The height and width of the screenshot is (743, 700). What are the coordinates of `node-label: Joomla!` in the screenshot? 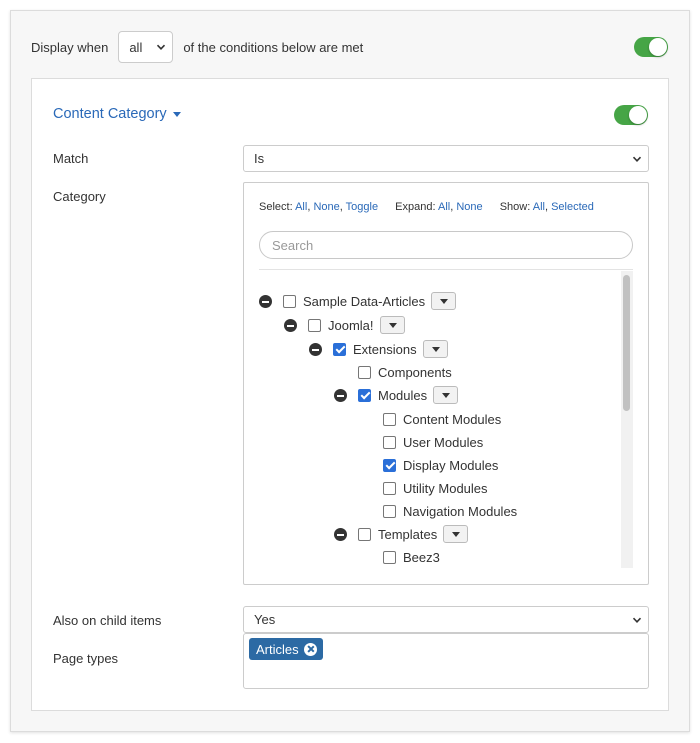 It's located at (351, 325).